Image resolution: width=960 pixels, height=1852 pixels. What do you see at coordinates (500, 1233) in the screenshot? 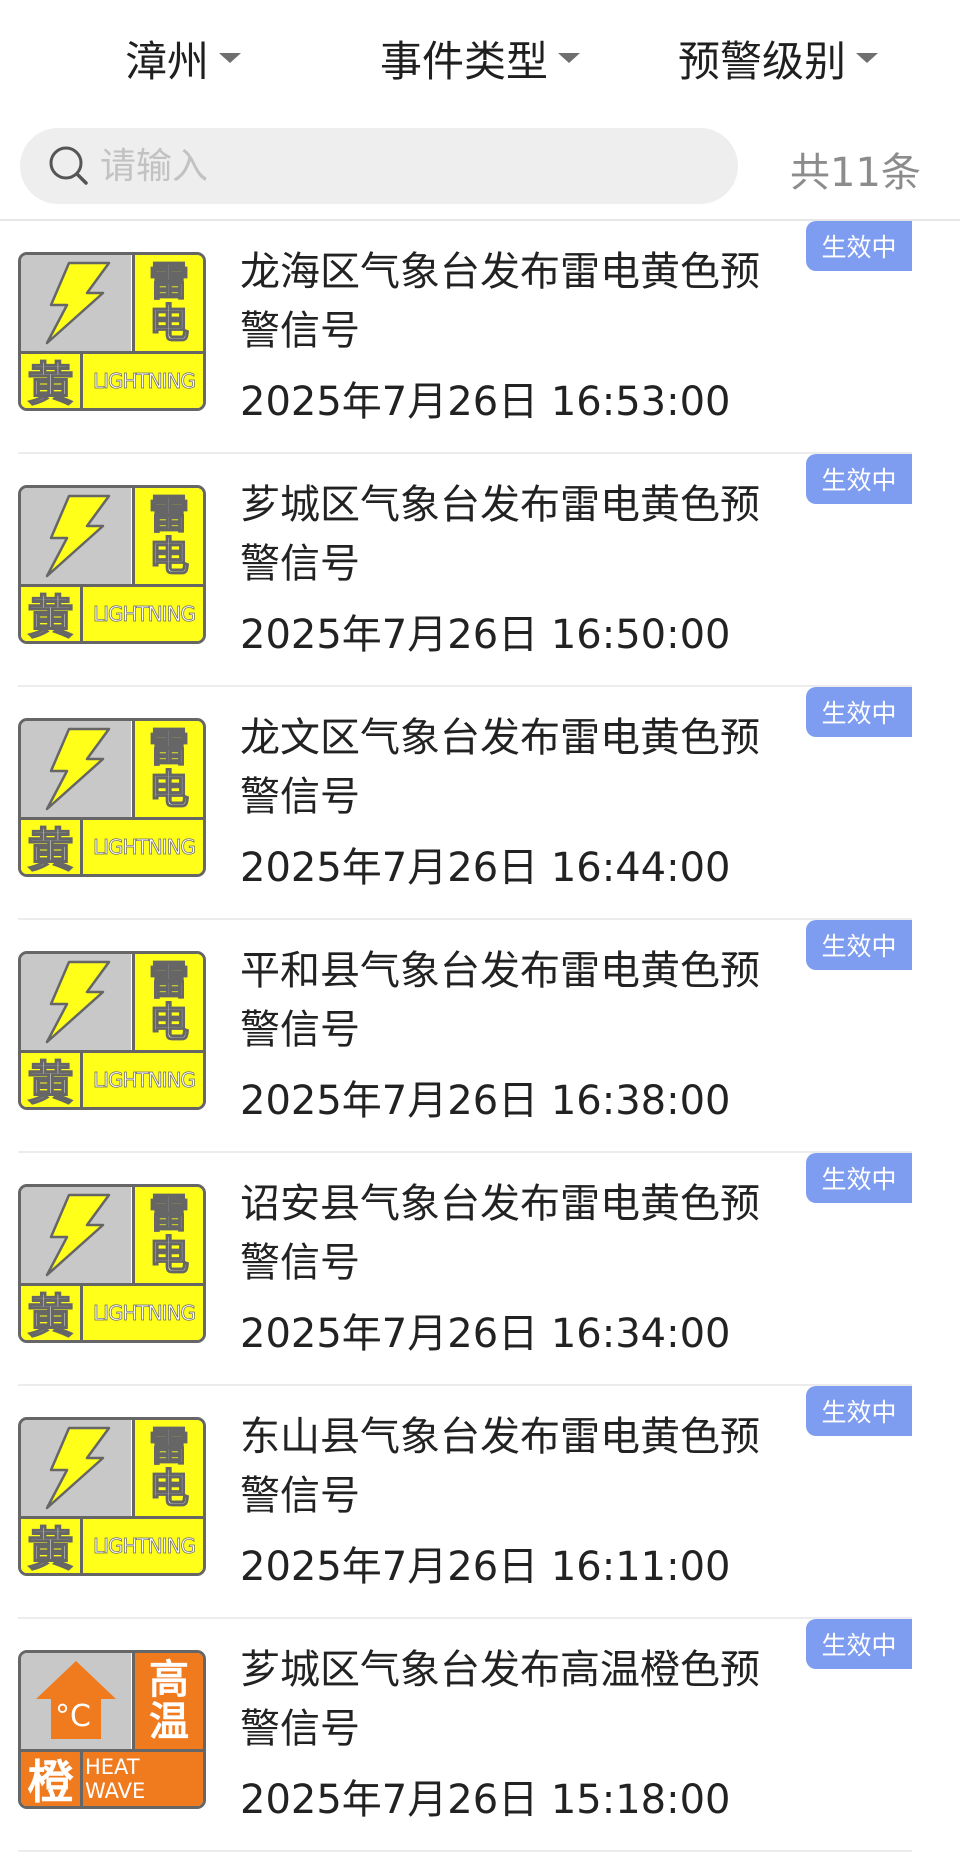
I see `alert-title: 诏安县气象台发布雷电黄色预警信号` at bounding box center [500, 1233].